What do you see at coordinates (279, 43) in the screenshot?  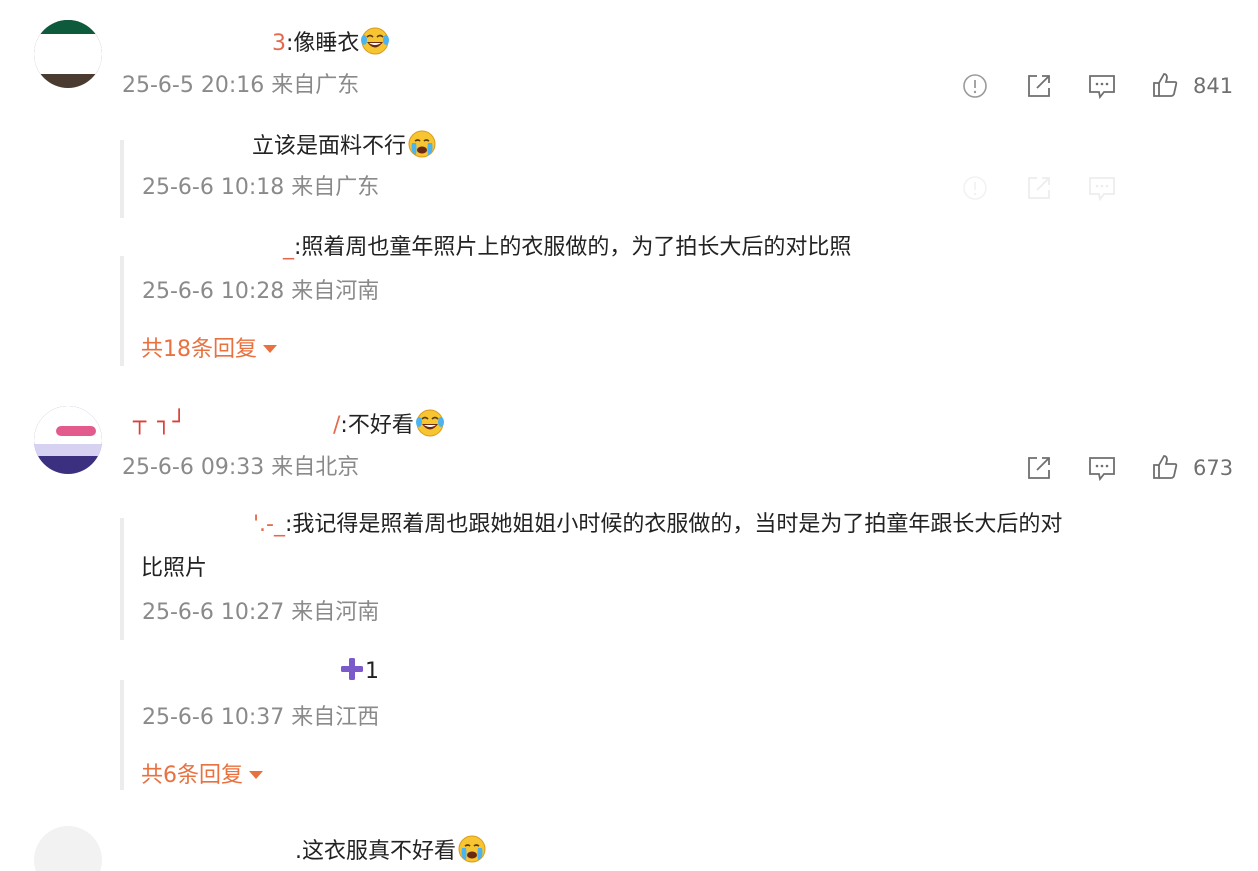 I see `username: 3` at bounding box center [279, 43].